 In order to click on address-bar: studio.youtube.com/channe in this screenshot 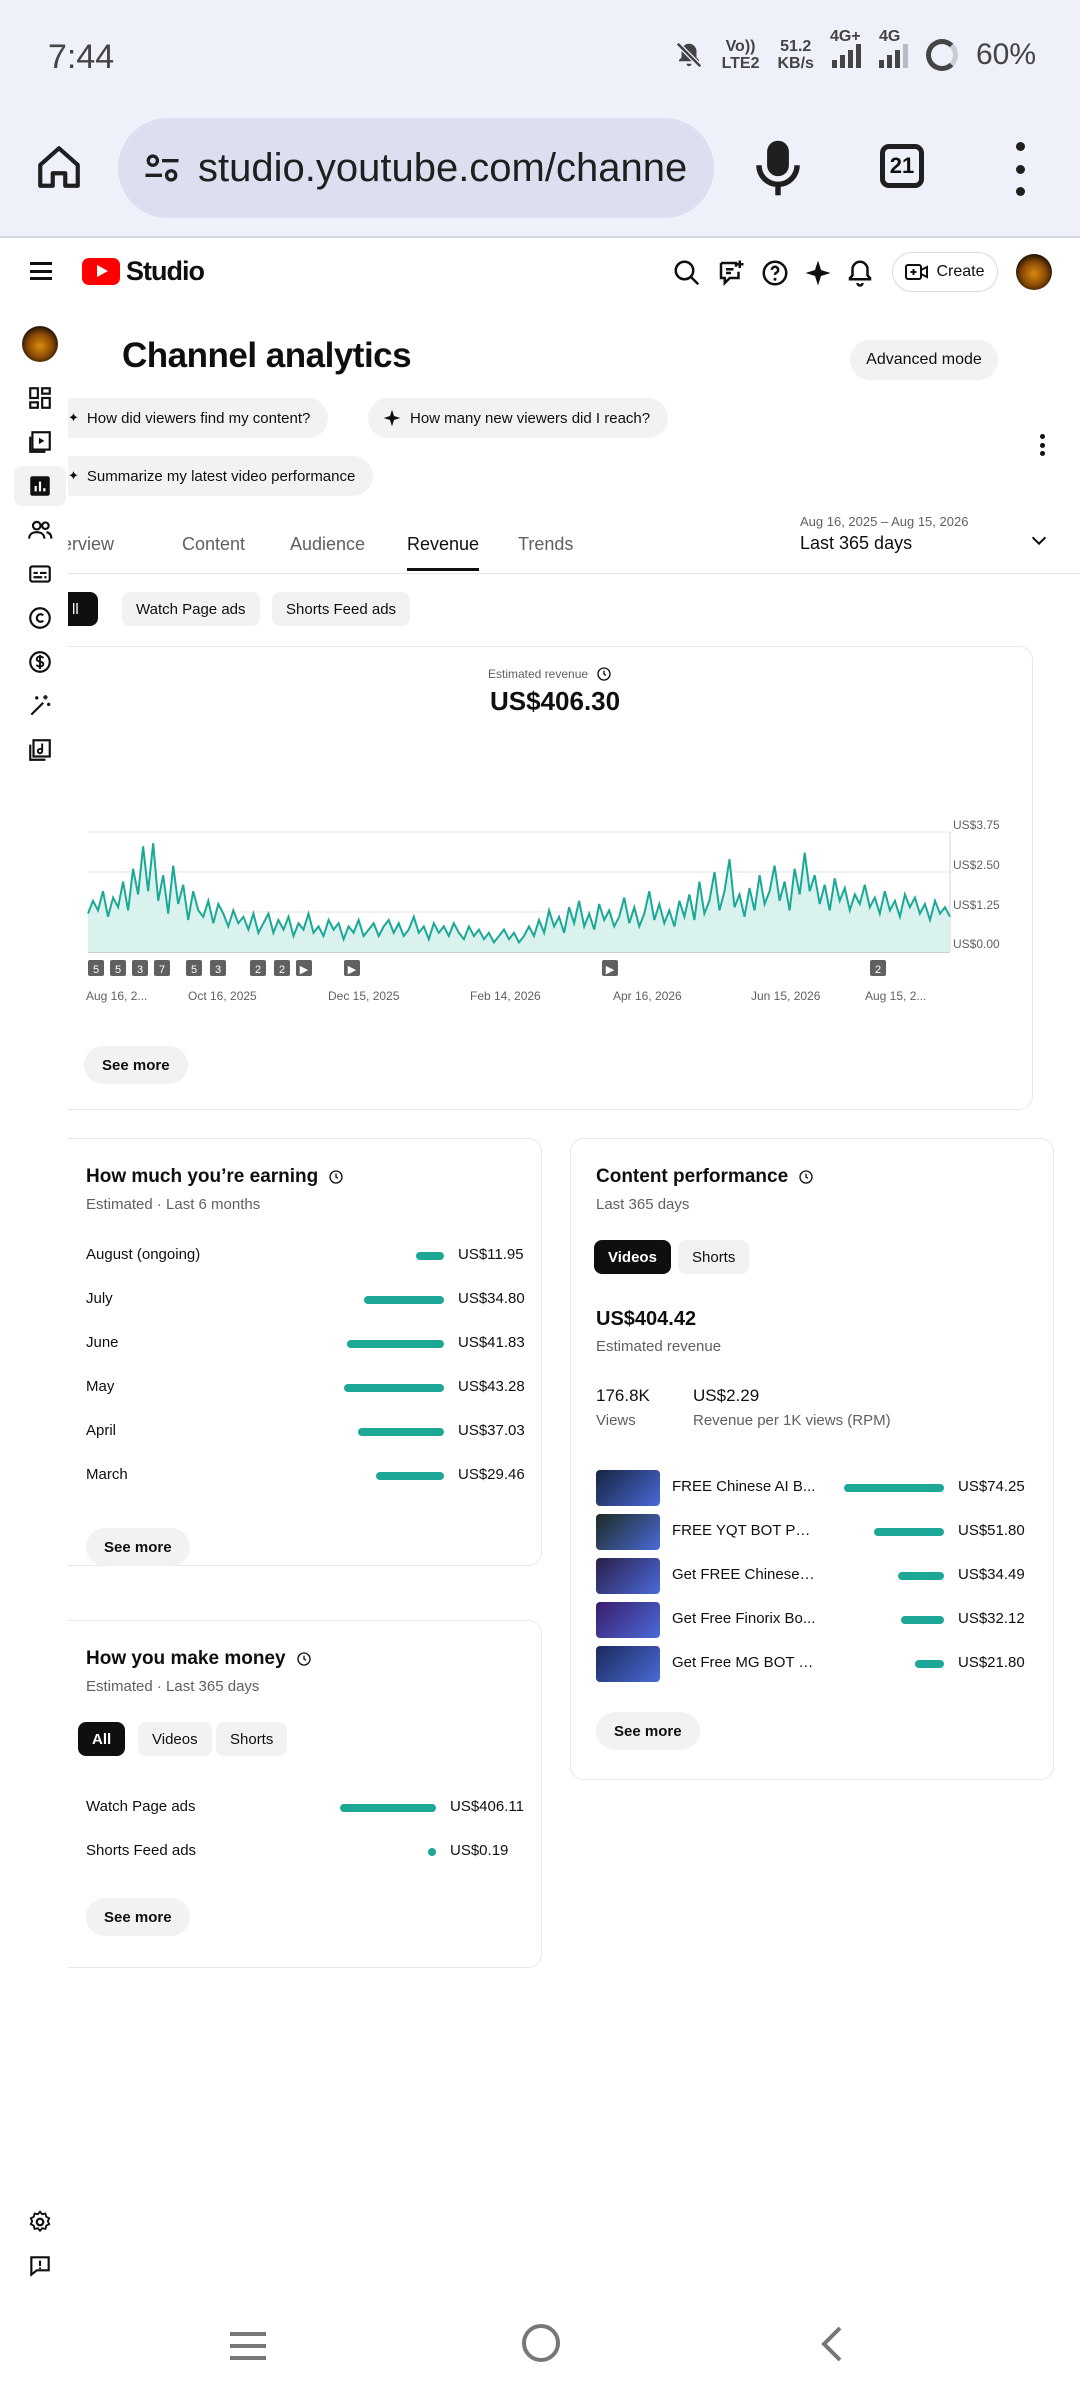, I will do `click(416, 168)`.